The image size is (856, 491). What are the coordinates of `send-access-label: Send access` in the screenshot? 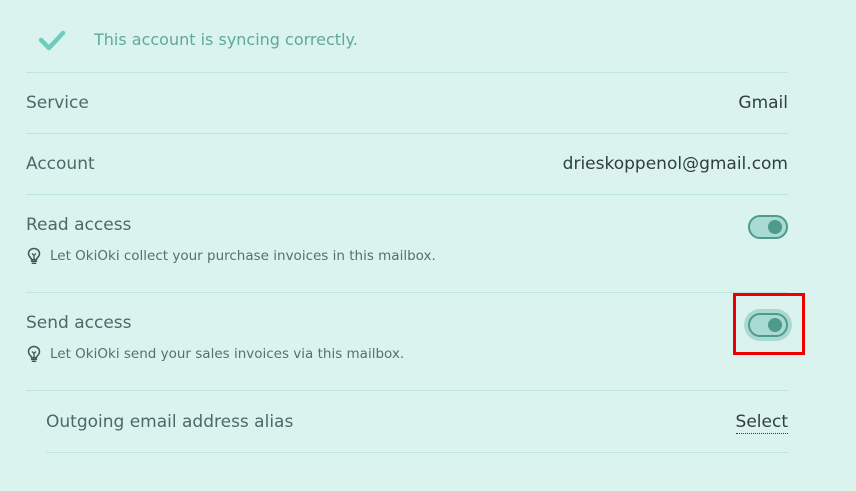 It's located at (79, 323).